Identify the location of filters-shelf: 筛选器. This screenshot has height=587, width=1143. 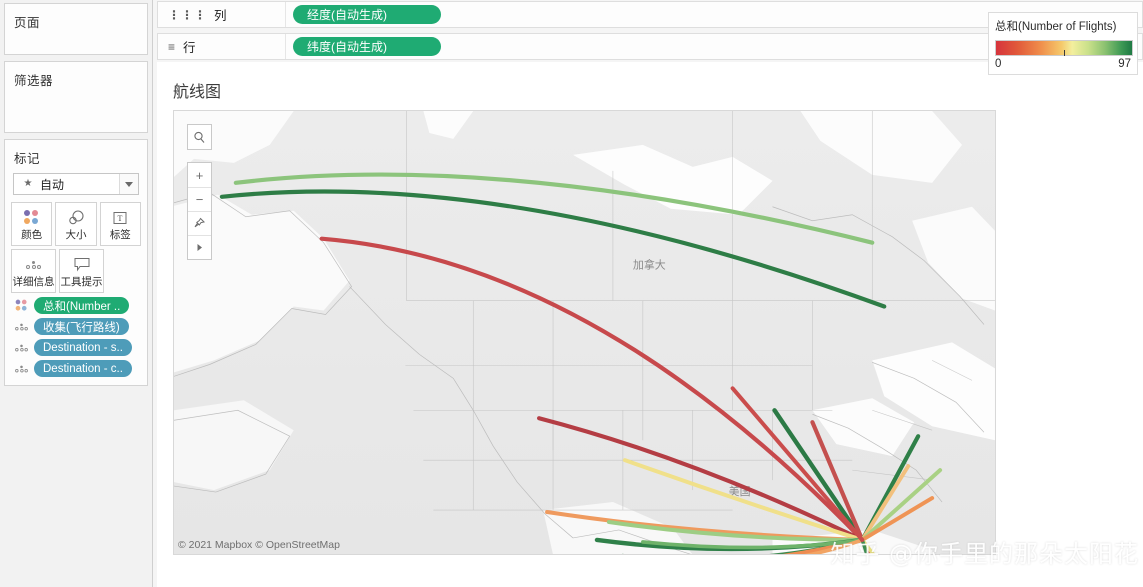
(76, 97).